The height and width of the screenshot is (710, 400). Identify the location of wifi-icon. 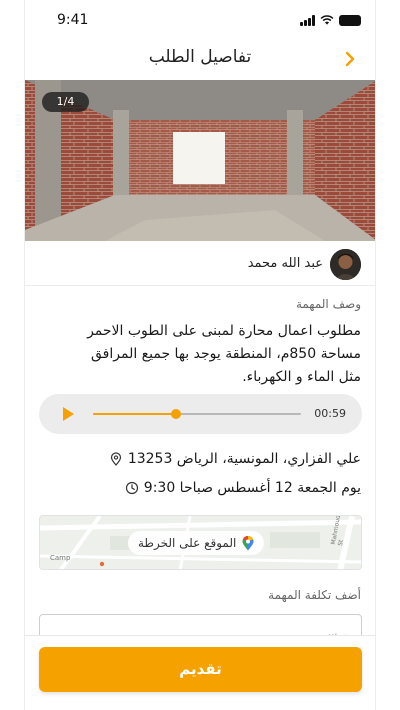
(327, 20).